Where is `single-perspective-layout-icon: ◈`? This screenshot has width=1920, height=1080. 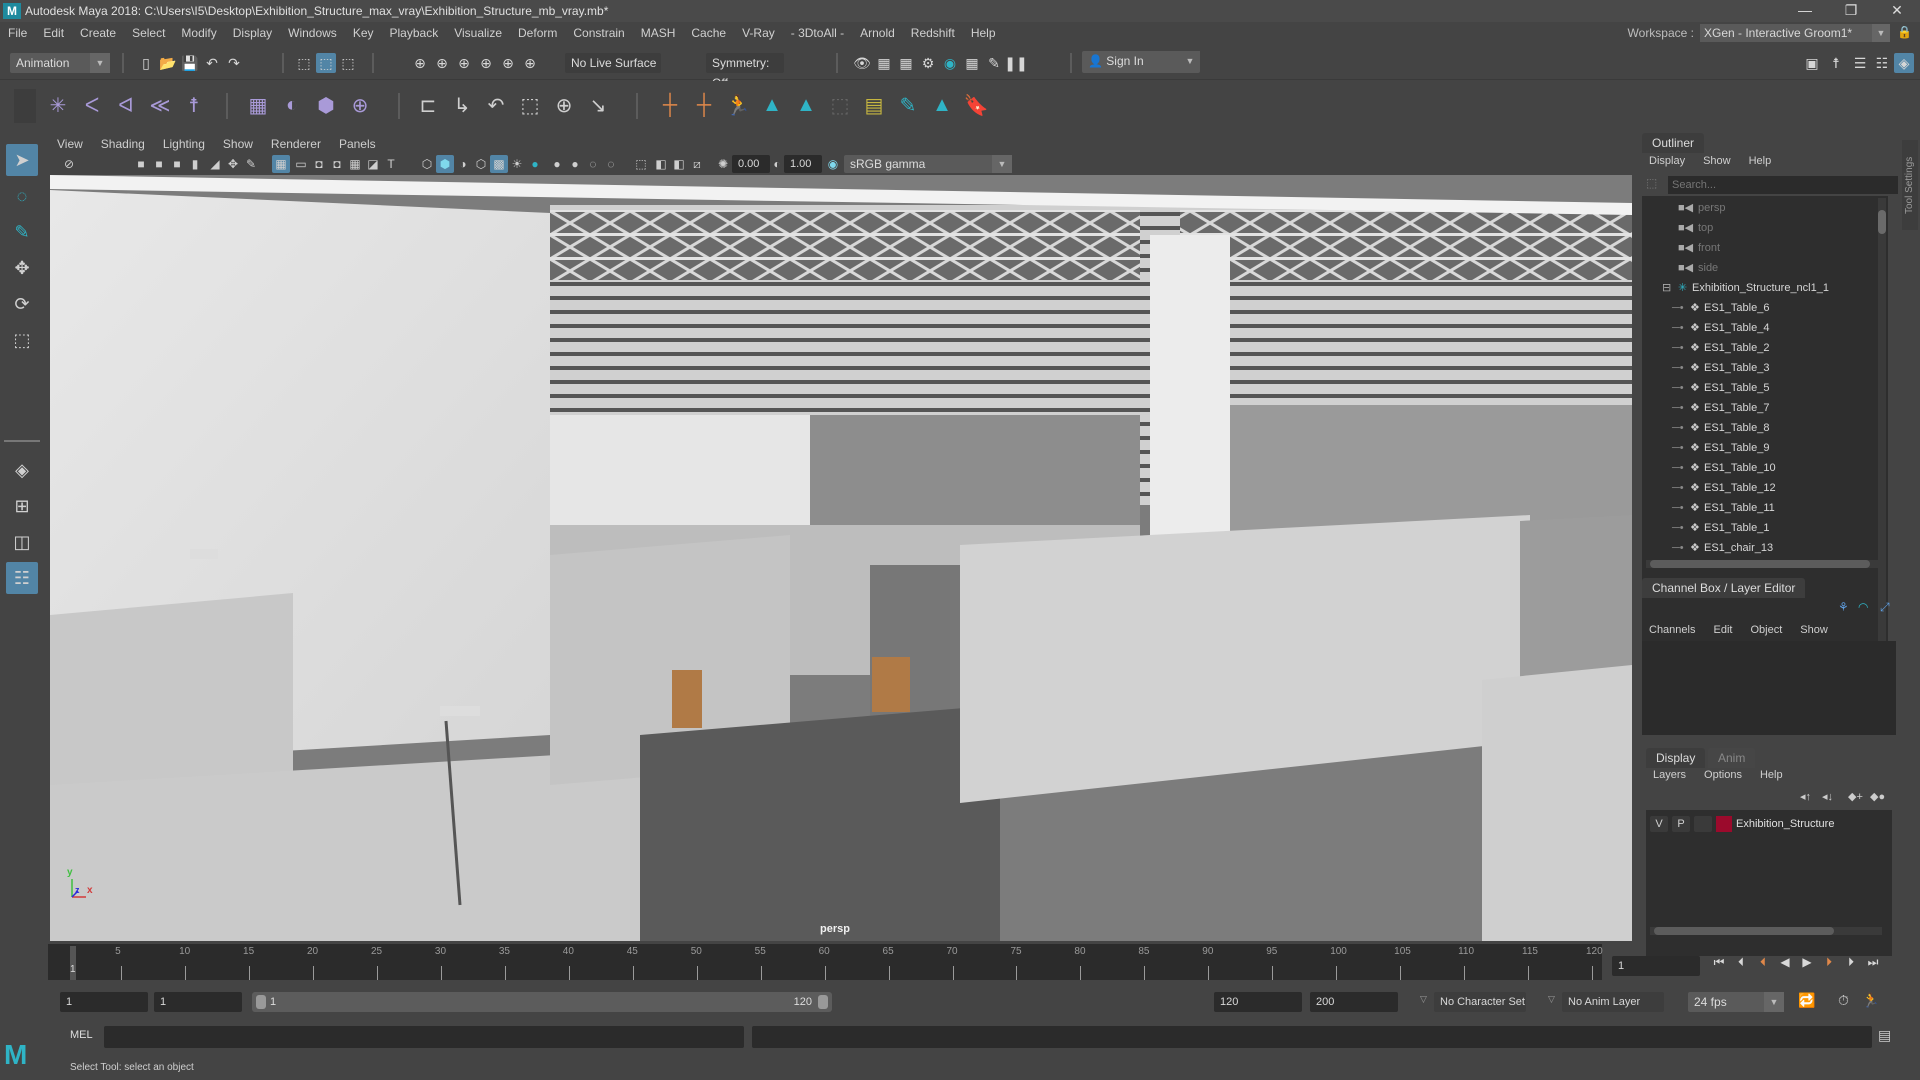 single-perspective-layout-icon: ◈ is located at coordinates (22, 470).